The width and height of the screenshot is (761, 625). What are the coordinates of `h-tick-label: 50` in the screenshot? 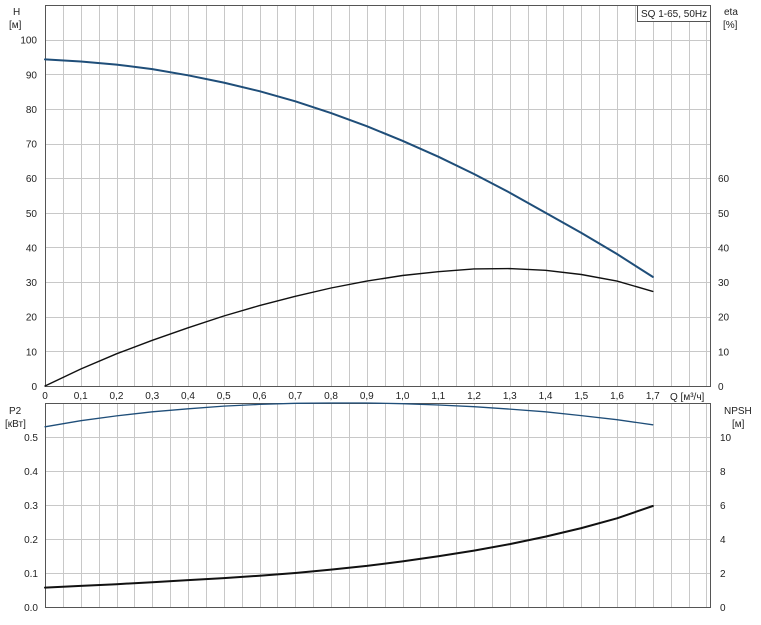 It's located at (32, 214).